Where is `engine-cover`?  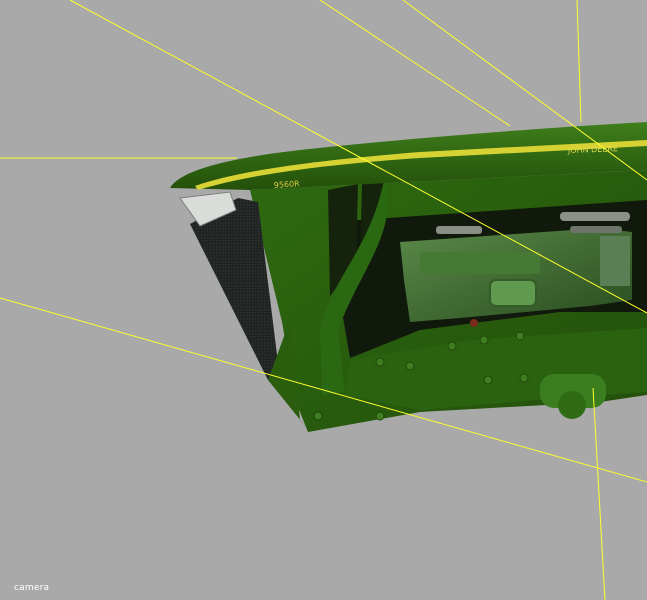
engine-cover is located at coordinates (615, 261).